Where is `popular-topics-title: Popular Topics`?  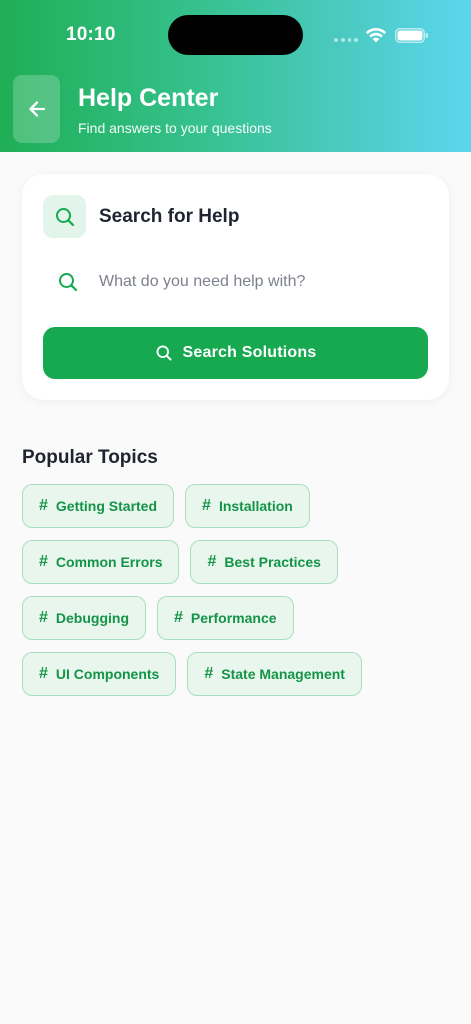
popular-topics-title: Popular Topics is located at coordinates (90, 457).